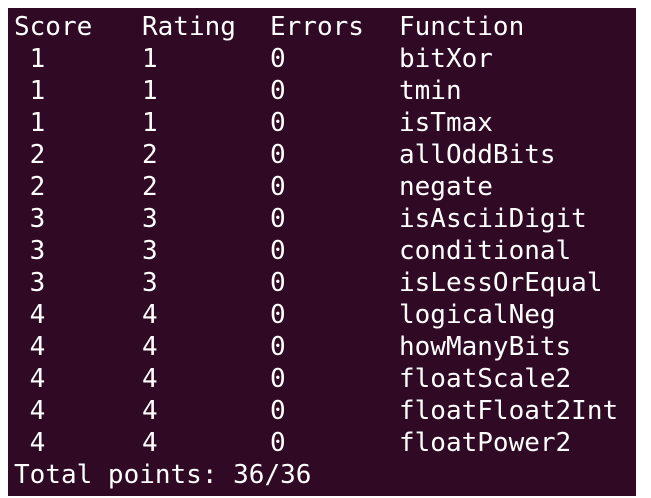 This screenshot has height=498, width=651. Describe the element at coordinates (322, 155) in the screenshot. I see `table-row: 2 2 0 allOddBits` at that location.